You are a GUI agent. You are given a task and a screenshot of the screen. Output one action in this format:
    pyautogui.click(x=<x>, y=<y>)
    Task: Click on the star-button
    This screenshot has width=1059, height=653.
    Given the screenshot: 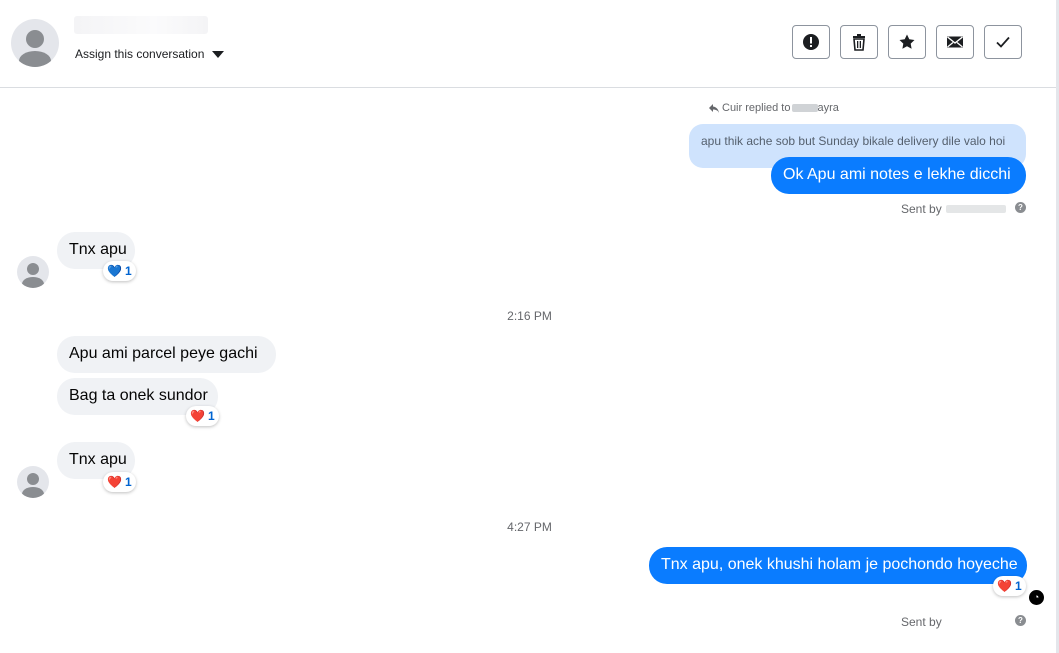 What is the action you would take?
    pyautogui.click(x=907, y=42)
    